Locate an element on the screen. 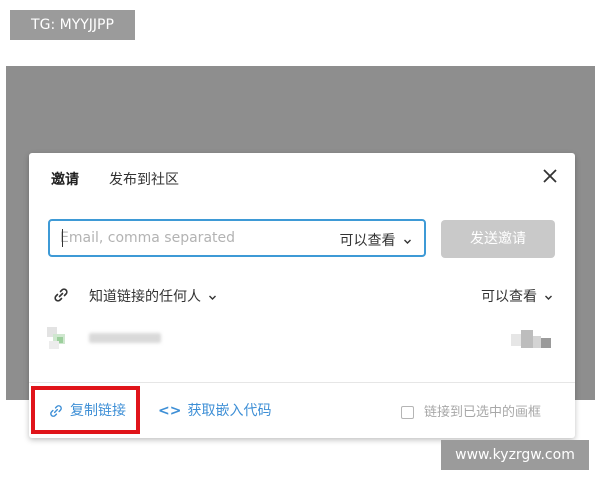  link-permission-dropdown: 可以查看 is located at coordinates (517, 296).